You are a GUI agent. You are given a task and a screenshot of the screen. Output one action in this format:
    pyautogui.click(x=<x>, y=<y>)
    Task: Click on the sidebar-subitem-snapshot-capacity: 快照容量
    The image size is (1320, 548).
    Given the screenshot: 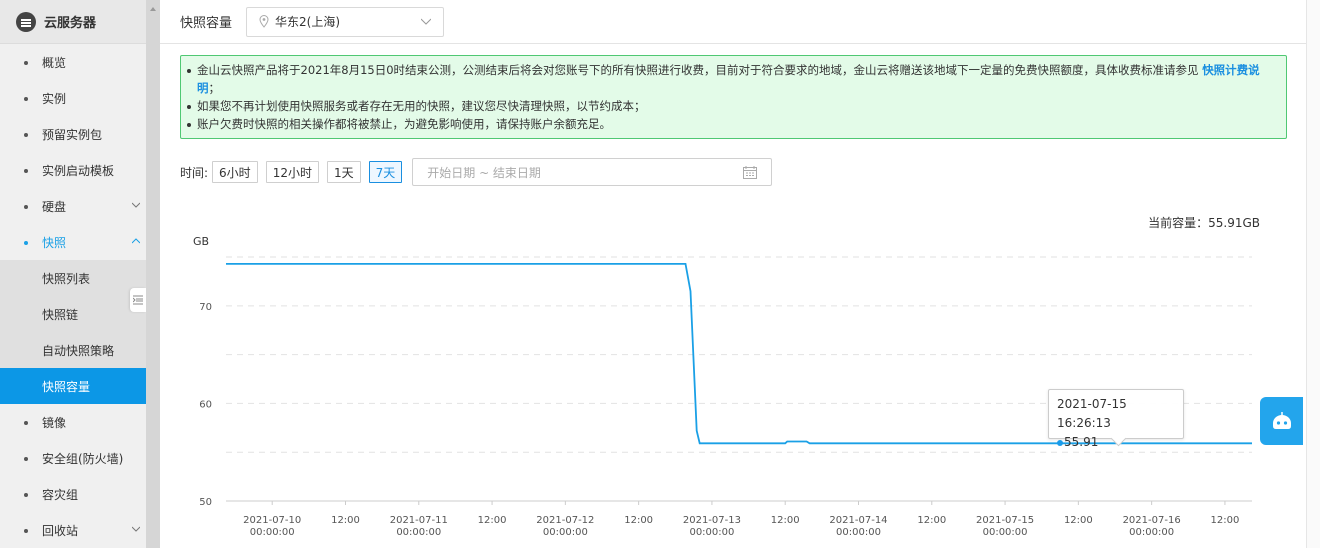 What is the action you would take?
    pyautogui.click(x=73, y=386)
    